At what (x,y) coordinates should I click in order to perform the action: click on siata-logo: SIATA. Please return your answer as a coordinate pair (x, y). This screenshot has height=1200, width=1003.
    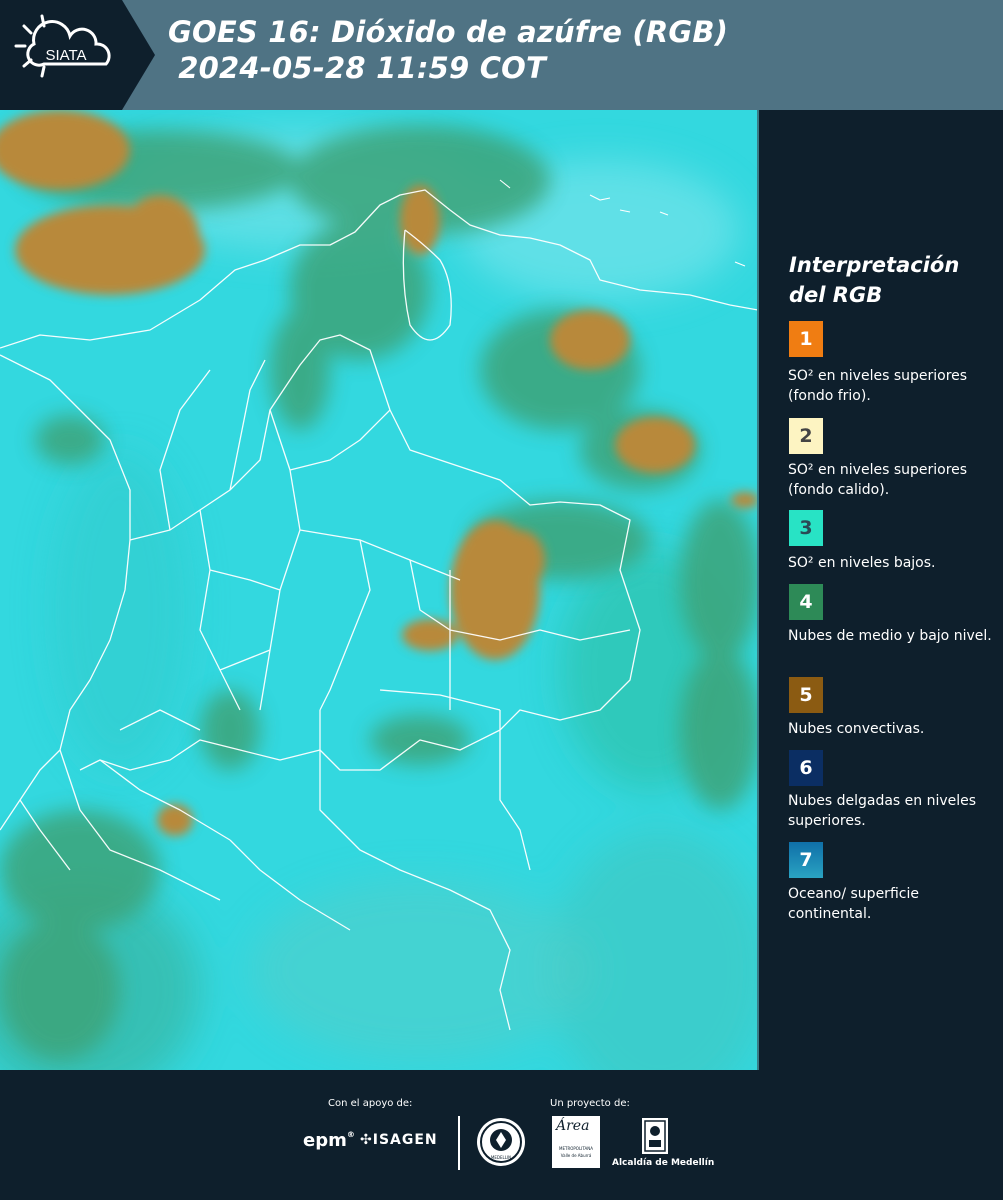
    Looking at the image, I should click on (77, 55).